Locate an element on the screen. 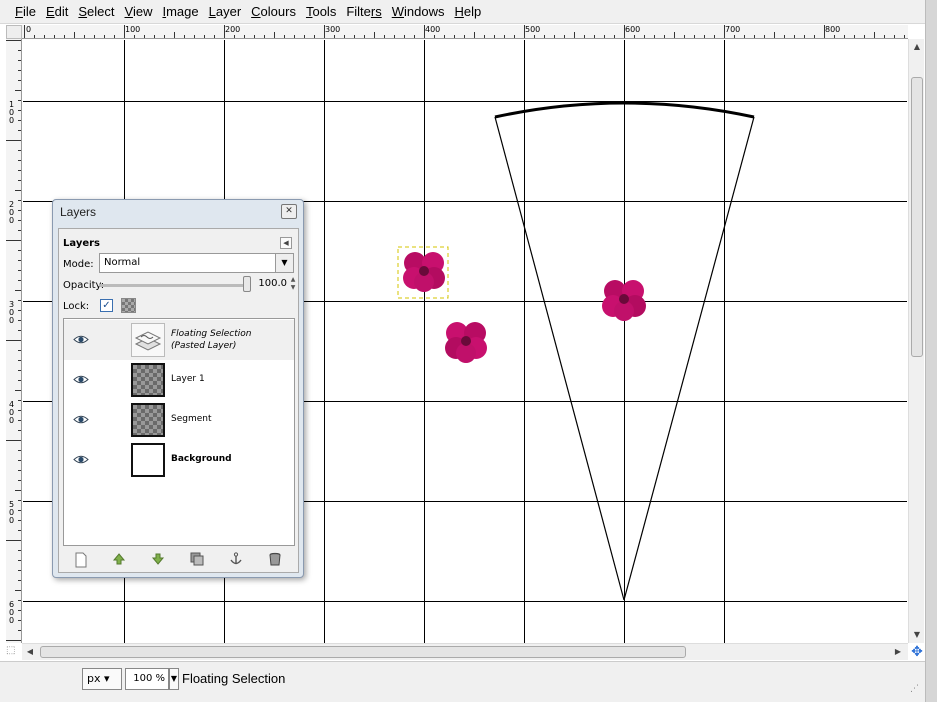 The image size is (937, 702). chevron-down-icon: ▼ is located at coordinates (284, 263).